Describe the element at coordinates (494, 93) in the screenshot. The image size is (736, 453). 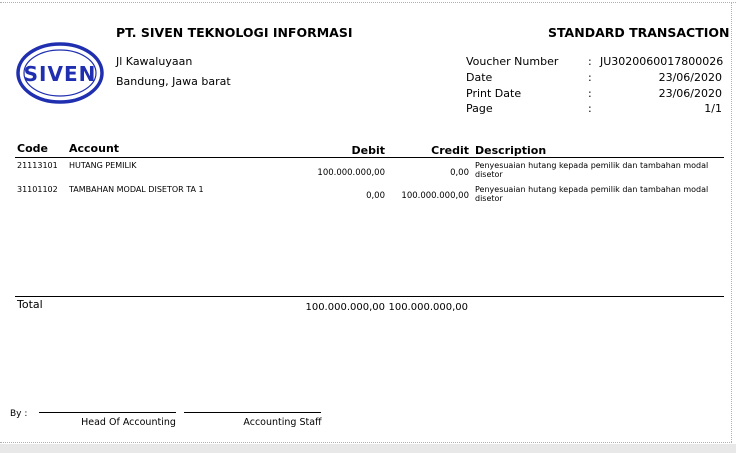
I see `print-date-label: Print Date` at that location.